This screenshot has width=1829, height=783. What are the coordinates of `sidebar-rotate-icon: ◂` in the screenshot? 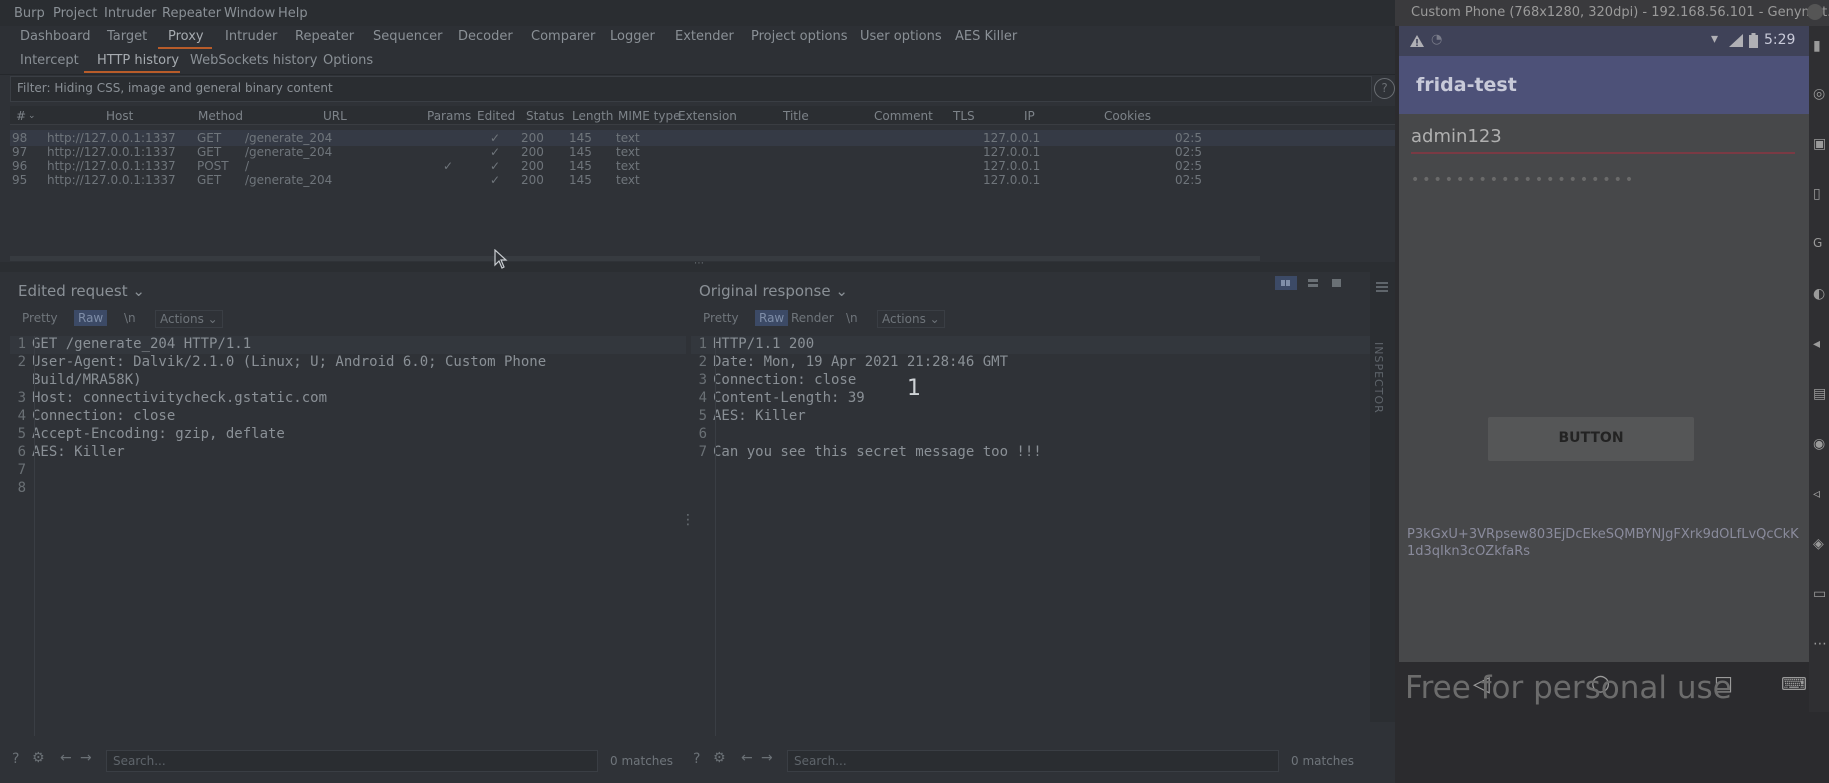 It's located at (1816, 344).